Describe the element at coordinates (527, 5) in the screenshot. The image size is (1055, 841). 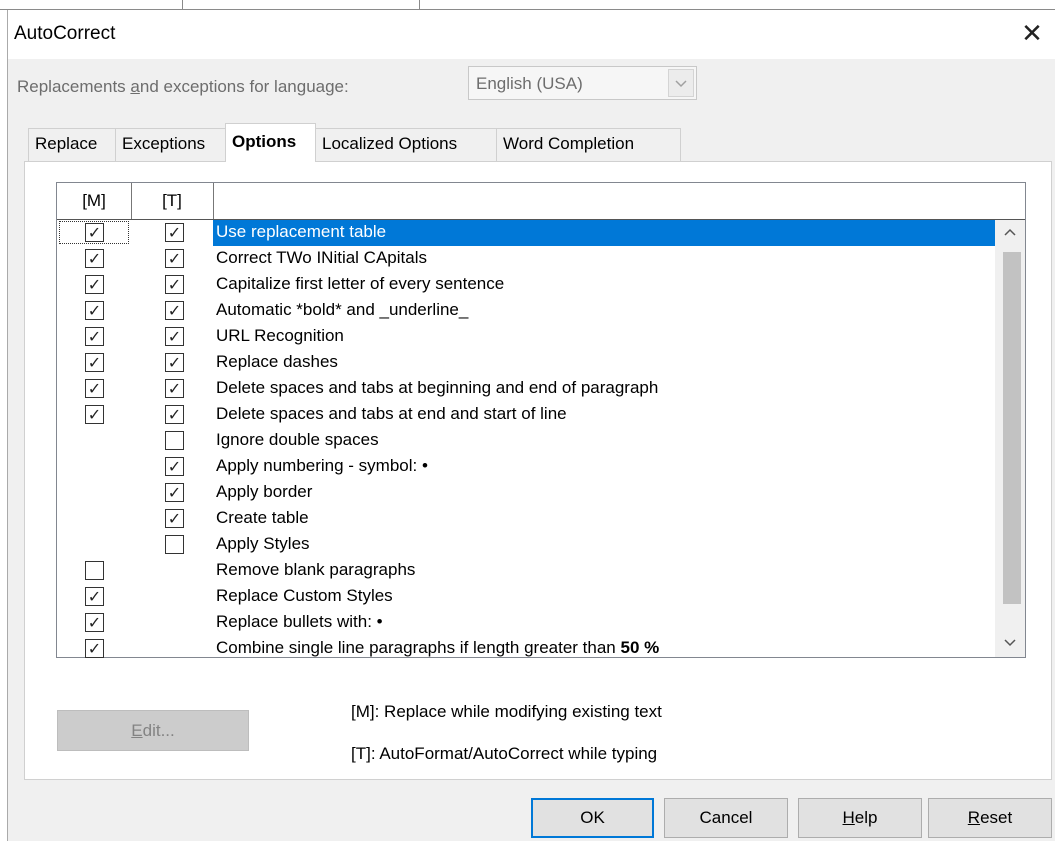
I see `window-top-edge` at that location.